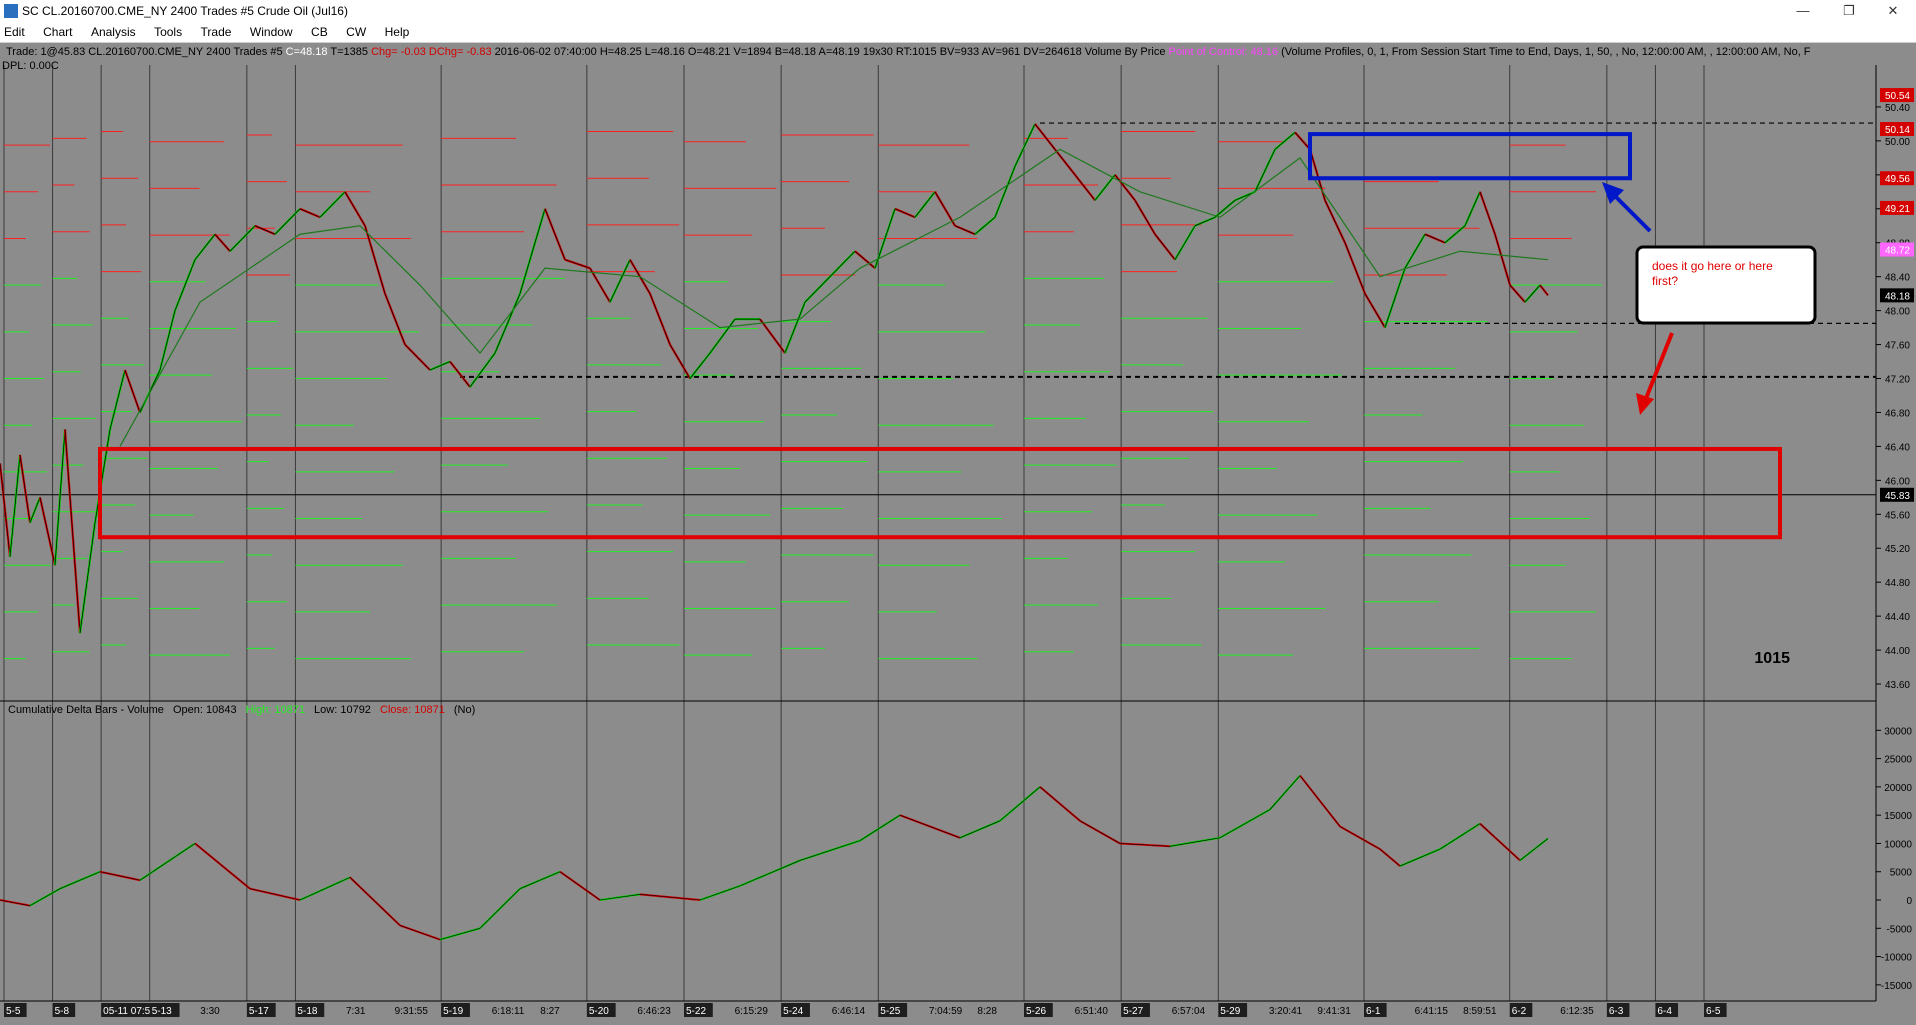 Image resolution: width=1916 pixels, height=1025 pixels. What do you see at coordinates (398, 52) in the screenshot?
I see `header-chg: Chg= -0.03` at bounding box center [398, 52].